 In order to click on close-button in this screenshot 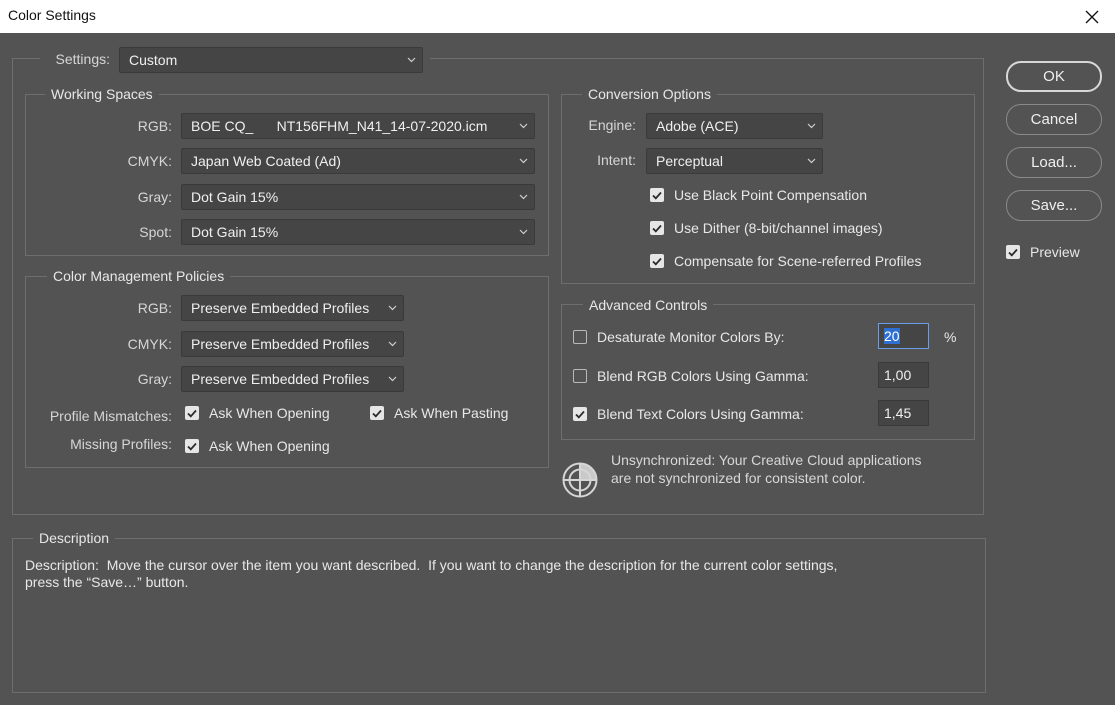, I will do `click(1092, 16)`.